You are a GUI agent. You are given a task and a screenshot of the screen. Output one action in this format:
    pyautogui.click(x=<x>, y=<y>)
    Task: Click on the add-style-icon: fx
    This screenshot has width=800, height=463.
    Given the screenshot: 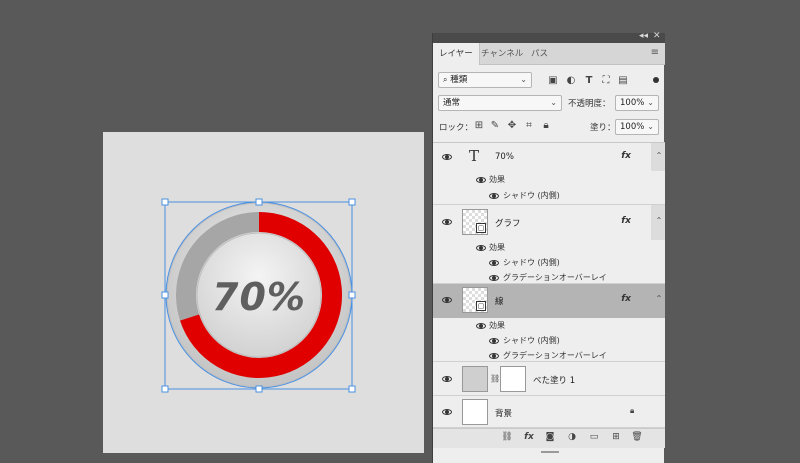 What is the action you would take?
    pyautogui.click(x=529, y=437)
    